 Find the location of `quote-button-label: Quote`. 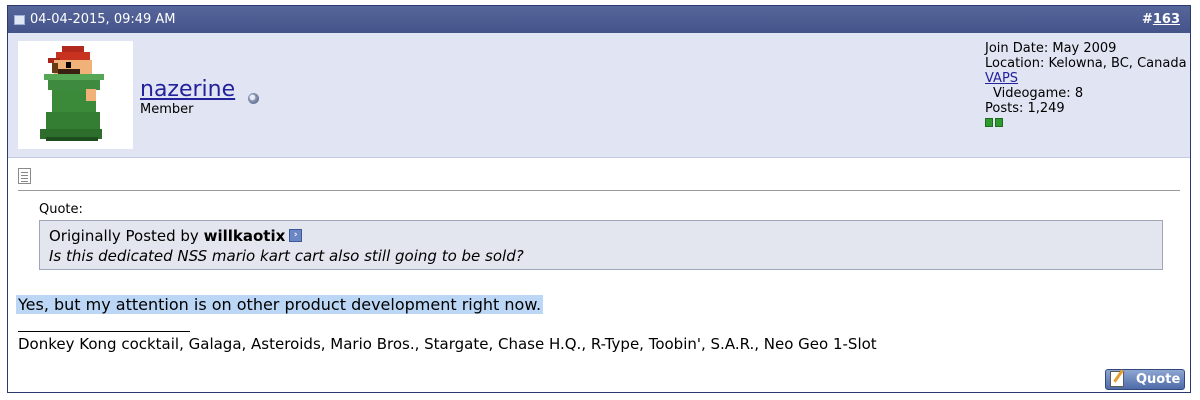

quote-button-label: Quote is located at coordinates (1158, 379).